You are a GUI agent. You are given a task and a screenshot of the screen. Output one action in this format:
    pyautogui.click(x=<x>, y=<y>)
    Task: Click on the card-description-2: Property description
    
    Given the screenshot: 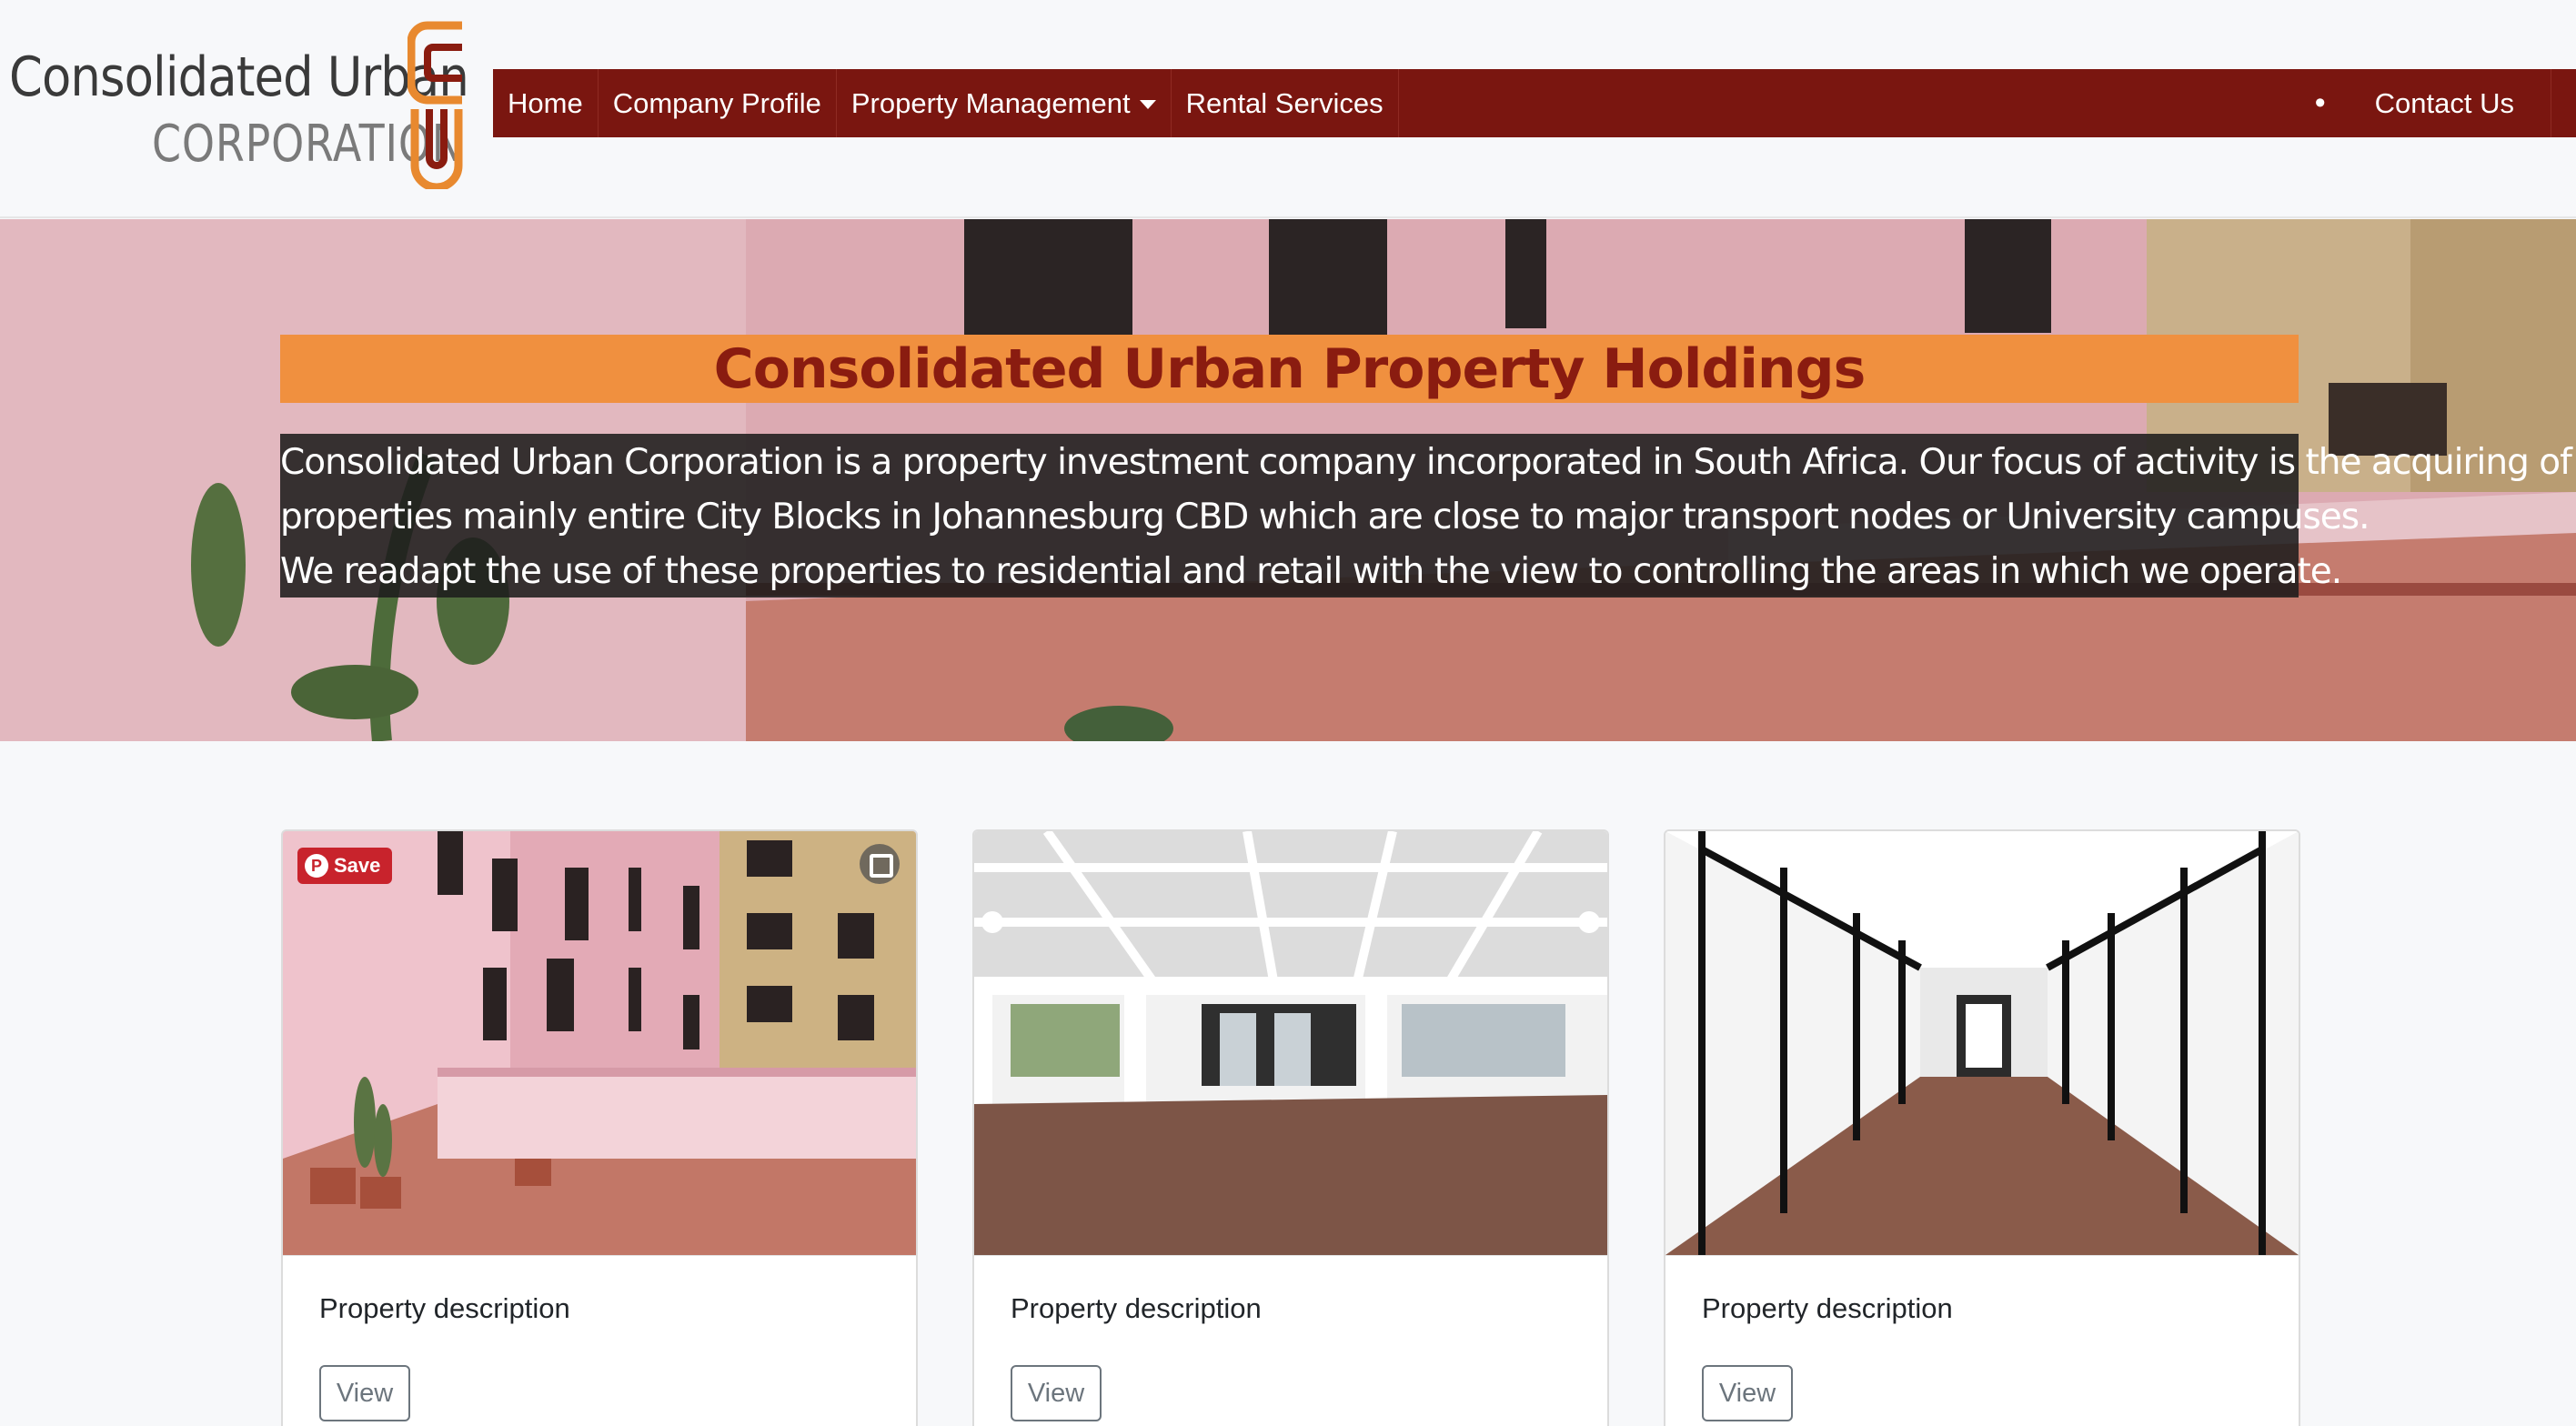 What is the action you would take?
    pyautogui.click(x=1136, y=1308)
    